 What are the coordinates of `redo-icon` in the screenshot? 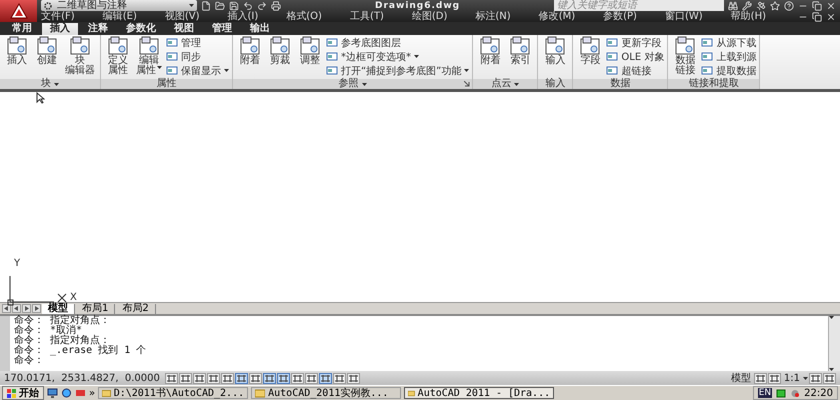 It's located at (262, 5).